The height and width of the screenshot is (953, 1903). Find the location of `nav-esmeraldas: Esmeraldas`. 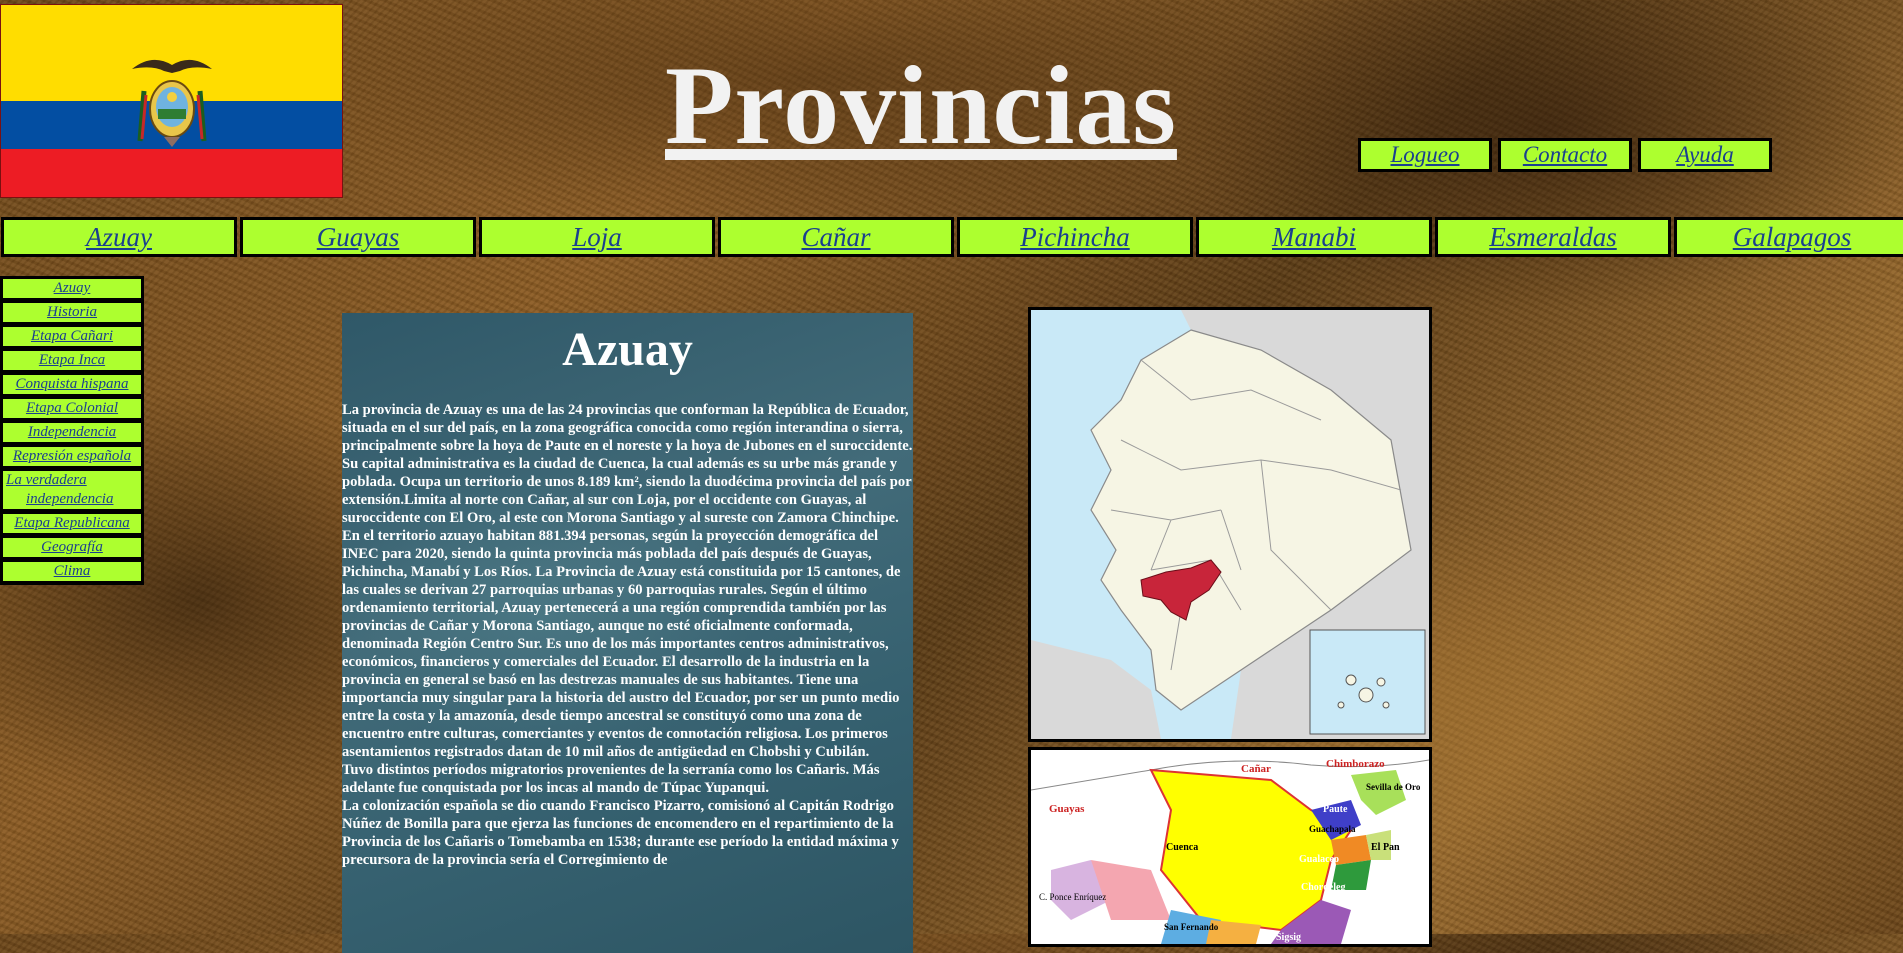

nav-esmeraldas: Esmeraldas is located at coordinates (1553, 237).